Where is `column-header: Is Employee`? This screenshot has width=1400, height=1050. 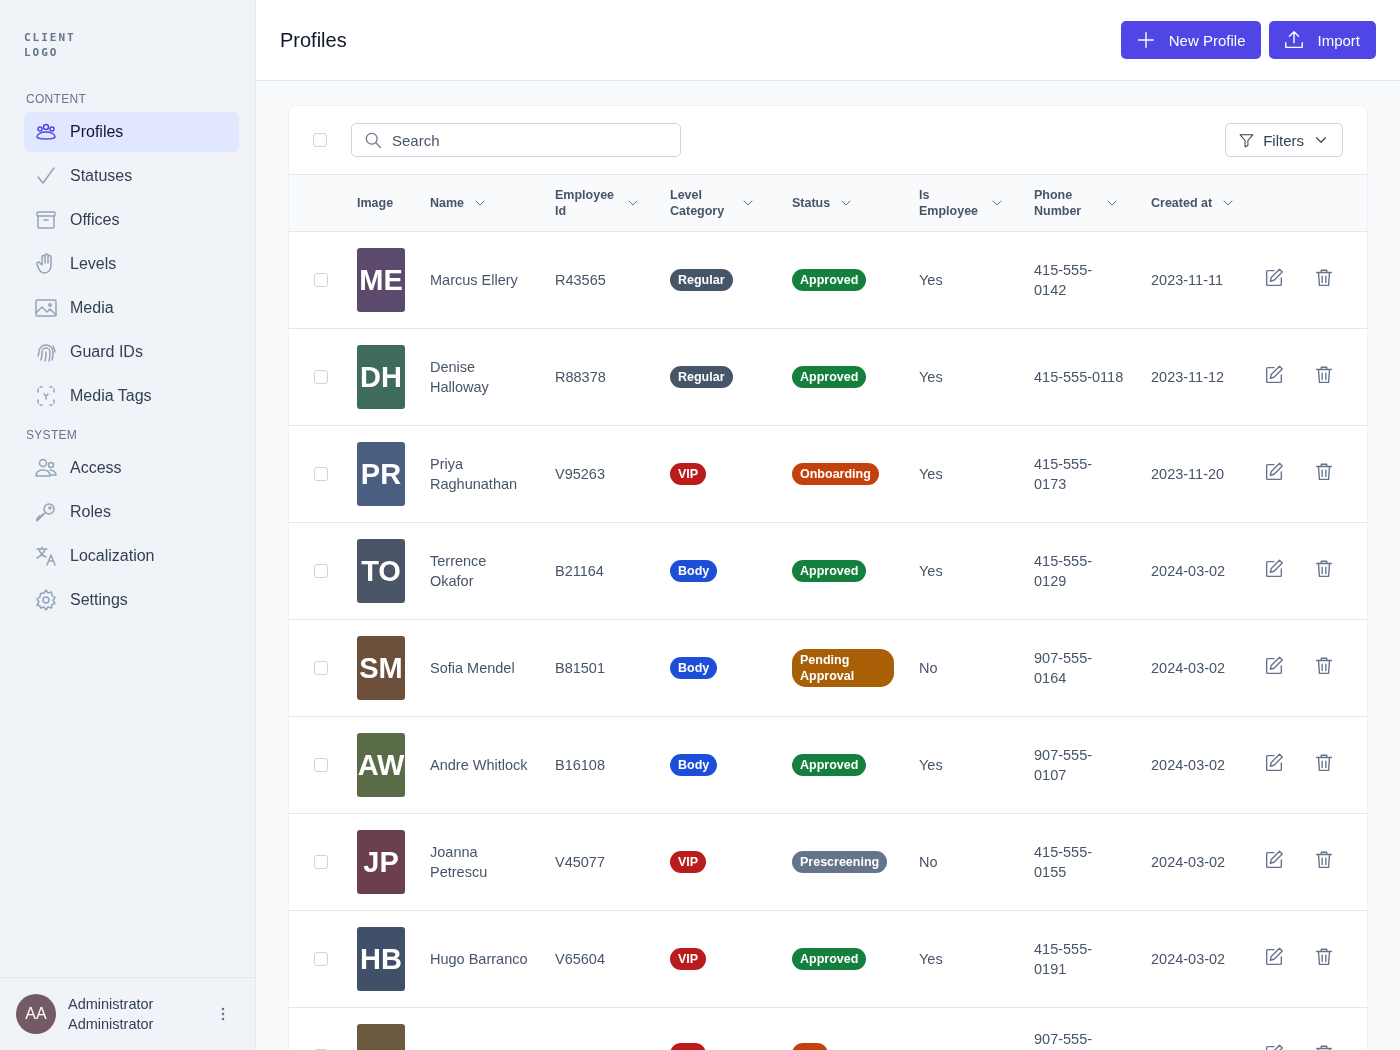
column-header: Is Employee is located at coordinates (950, 203).